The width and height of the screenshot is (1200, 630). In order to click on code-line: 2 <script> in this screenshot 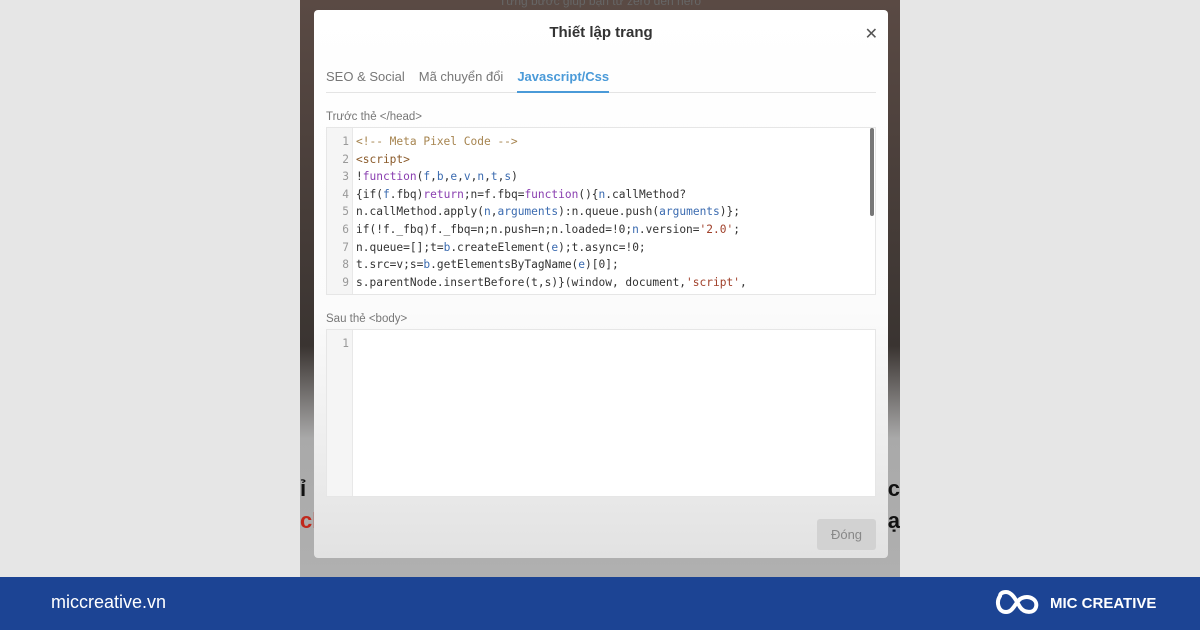, I will do `click(601, 160)`.